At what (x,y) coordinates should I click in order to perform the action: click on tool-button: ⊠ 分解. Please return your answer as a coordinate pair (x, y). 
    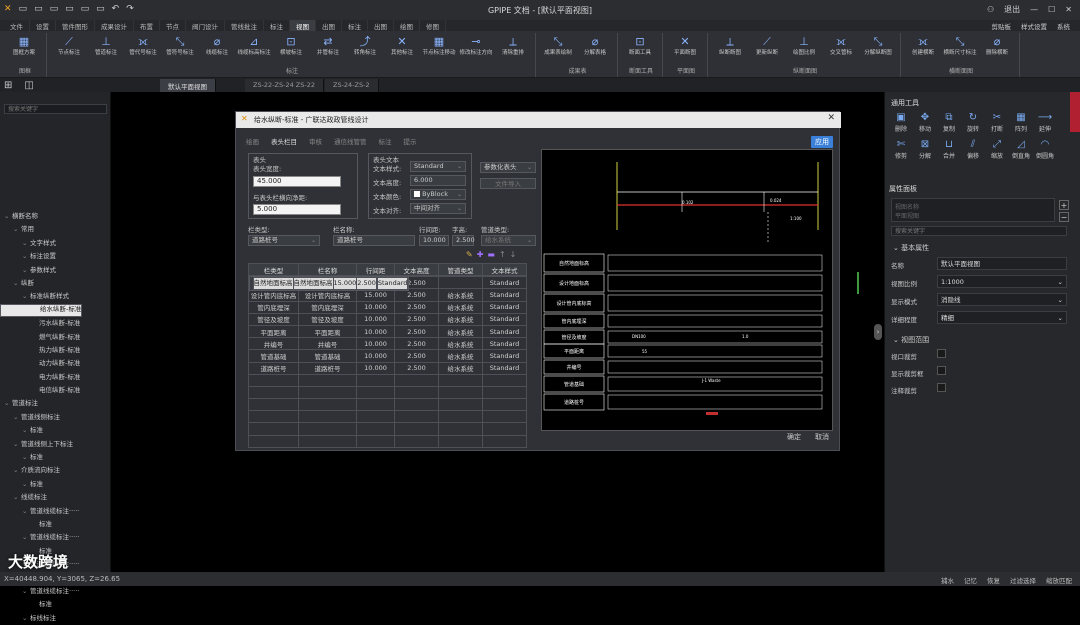
    Looking at the image, I should click on (925, 149).